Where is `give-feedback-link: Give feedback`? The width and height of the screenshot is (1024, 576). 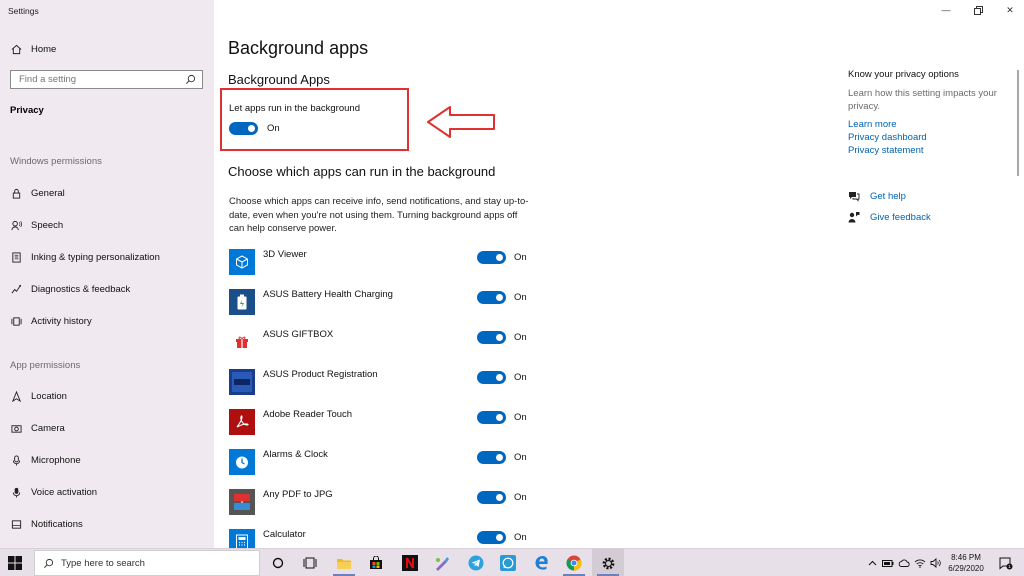 give-feedback-link: Give feedback is located at coordinates (889, 217).